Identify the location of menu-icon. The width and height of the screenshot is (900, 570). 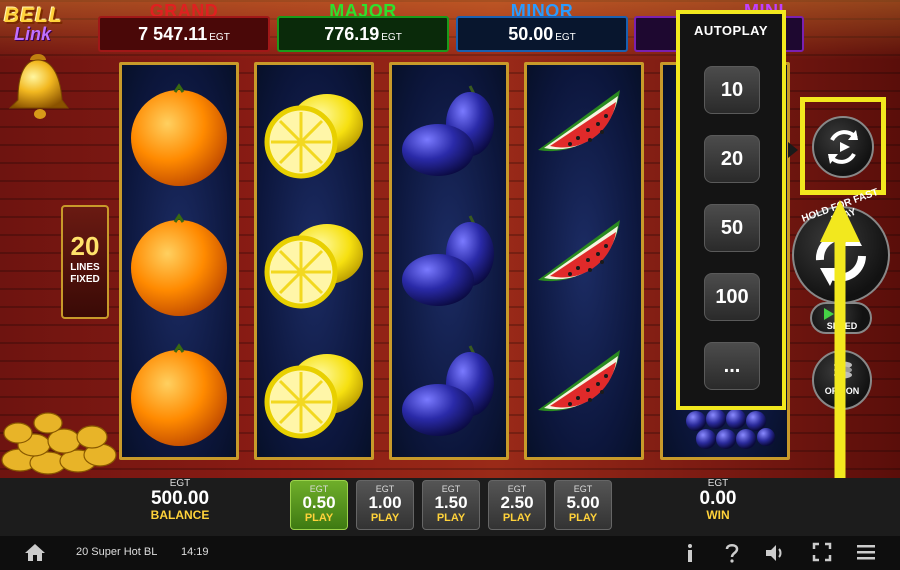
(866, 552).